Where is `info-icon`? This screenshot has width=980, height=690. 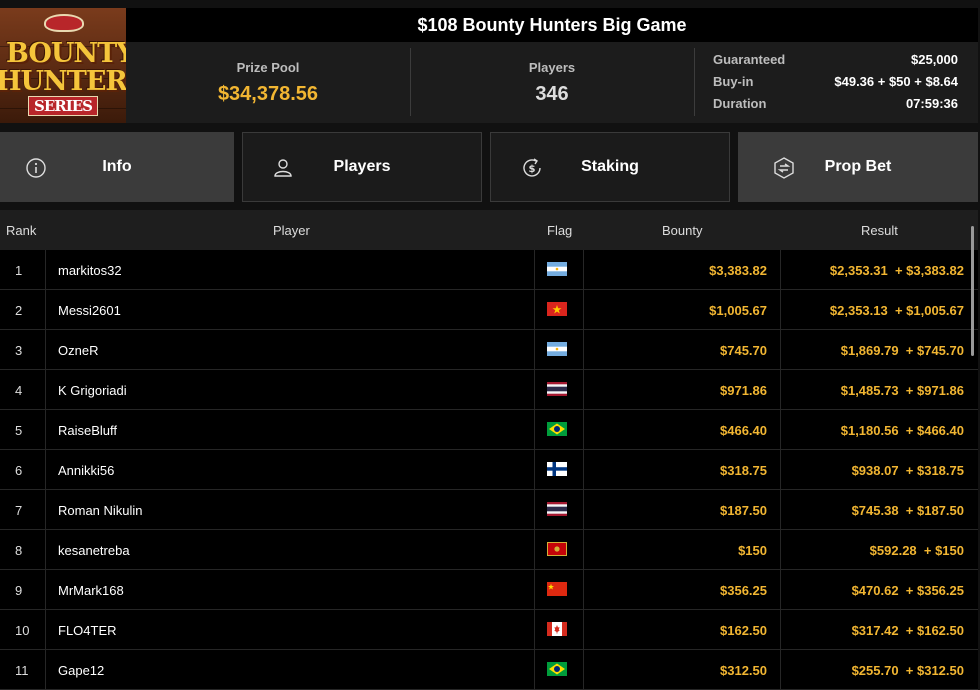
info-icon is located at coordinates (36, 168).